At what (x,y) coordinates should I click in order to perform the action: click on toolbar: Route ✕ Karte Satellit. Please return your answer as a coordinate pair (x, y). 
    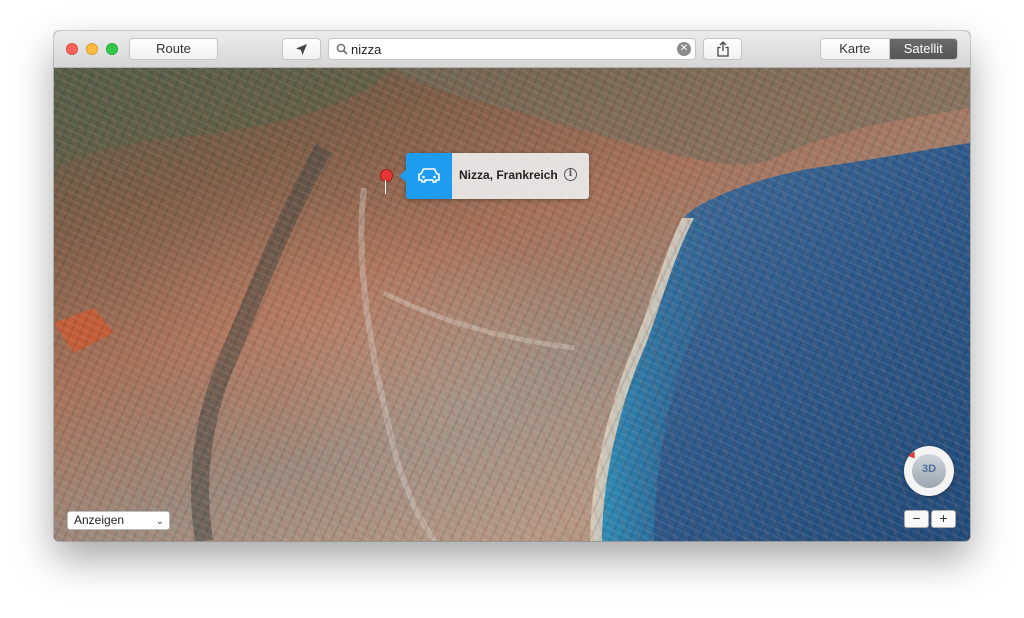
    Looking at the image, I should click on (512, 49).